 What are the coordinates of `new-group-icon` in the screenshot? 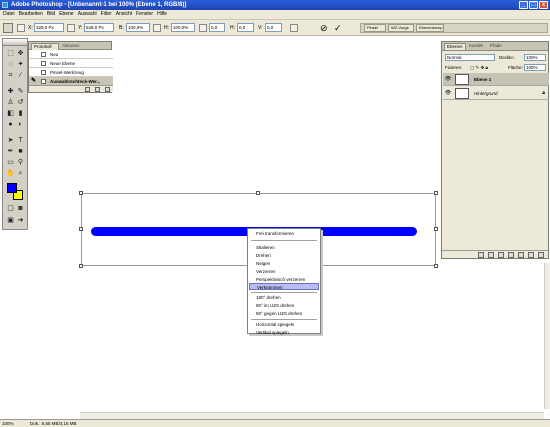 It's located at (521, 255).